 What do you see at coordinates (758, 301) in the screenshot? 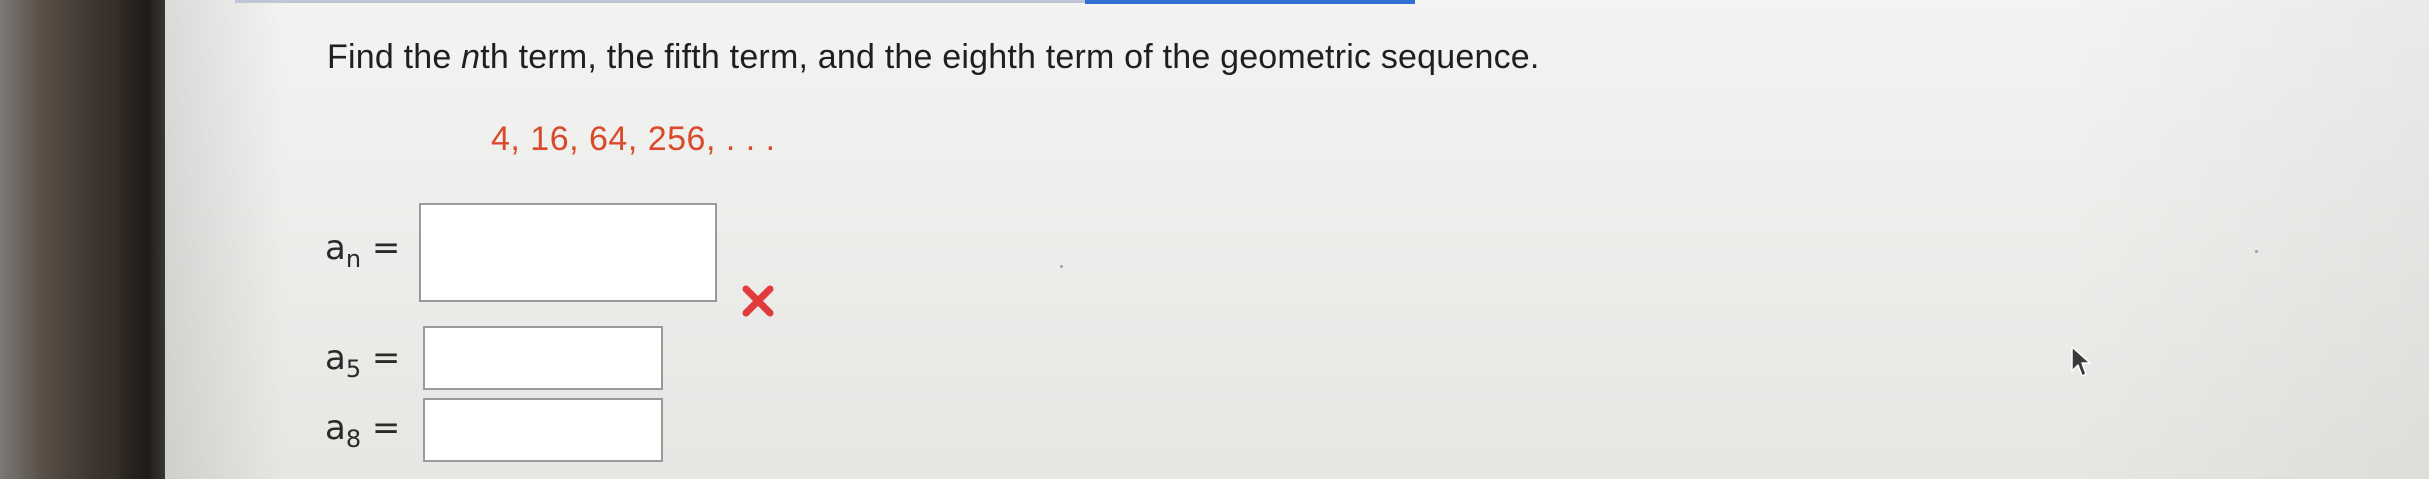
I see `cross-icon` at bounding box center [758, 301].